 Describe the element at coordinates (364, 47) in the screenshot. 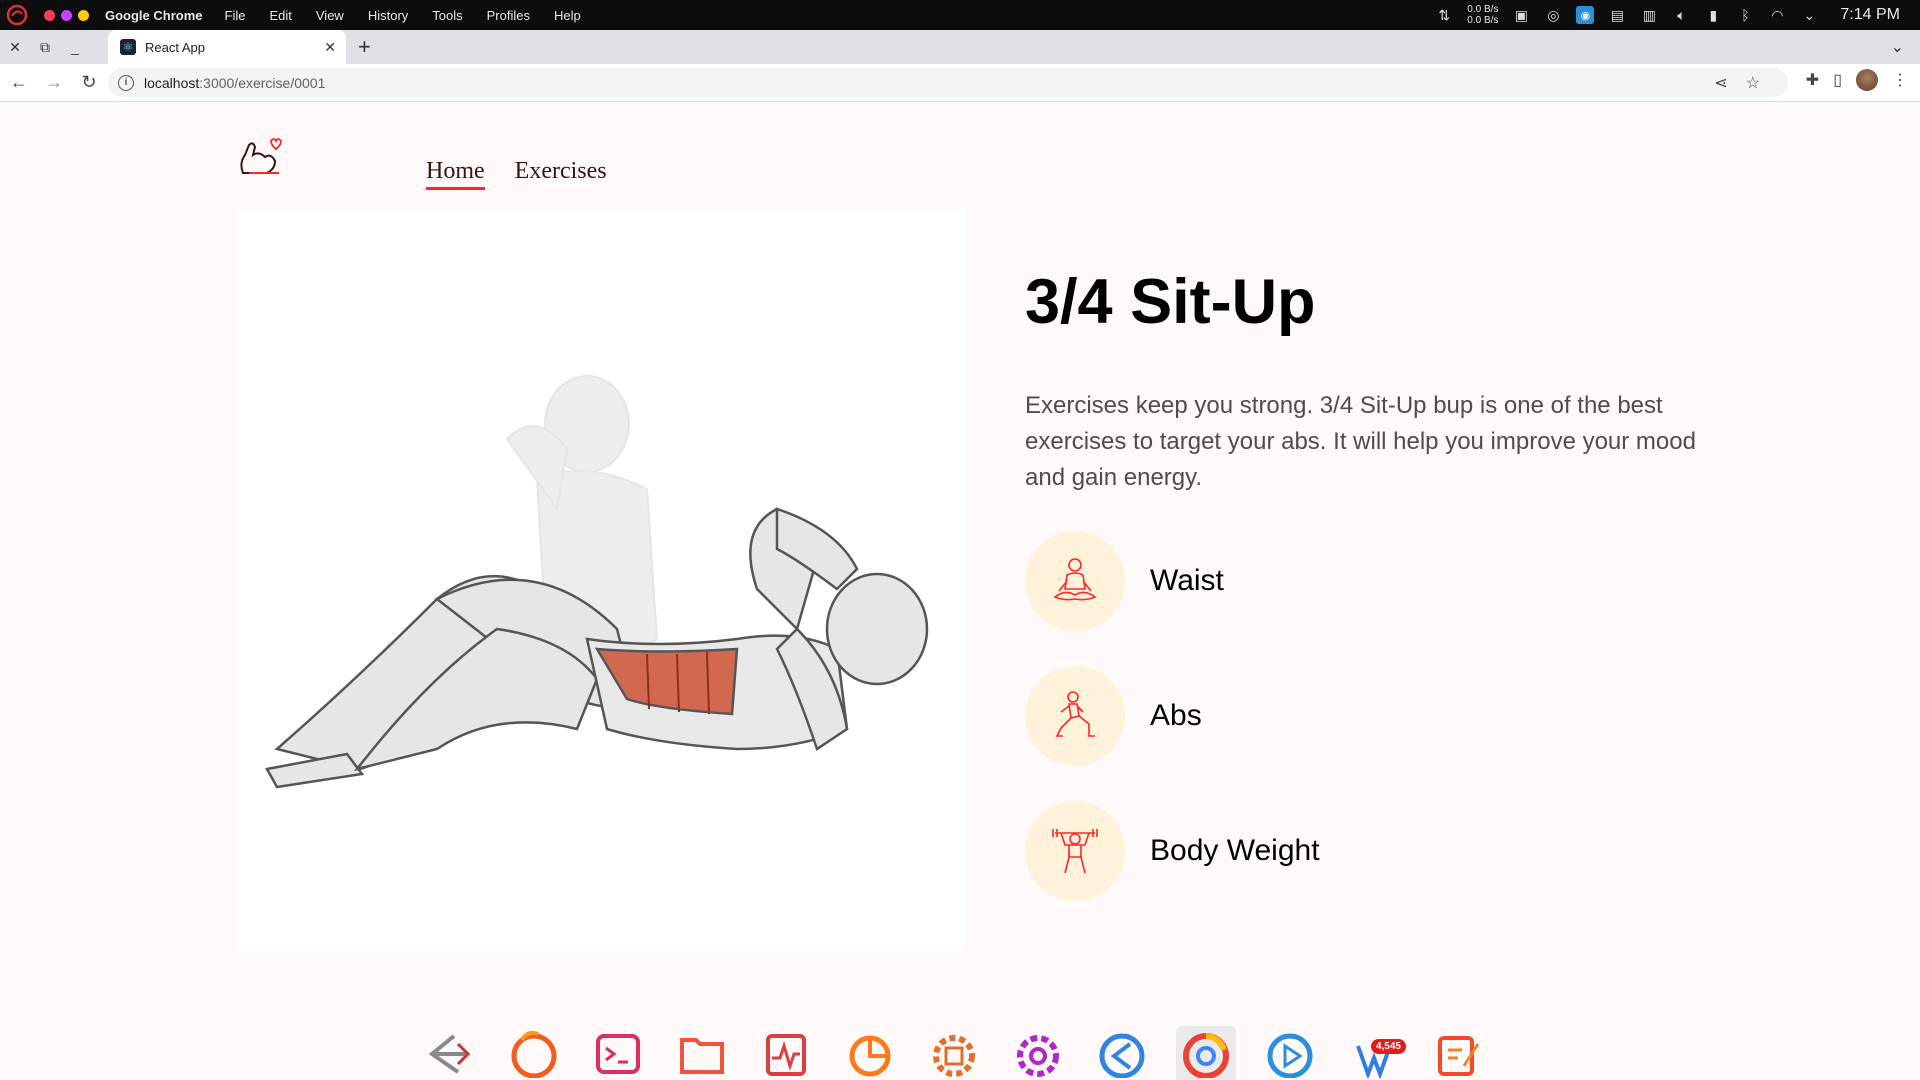

I see `new-tab-icon: +` at that location.